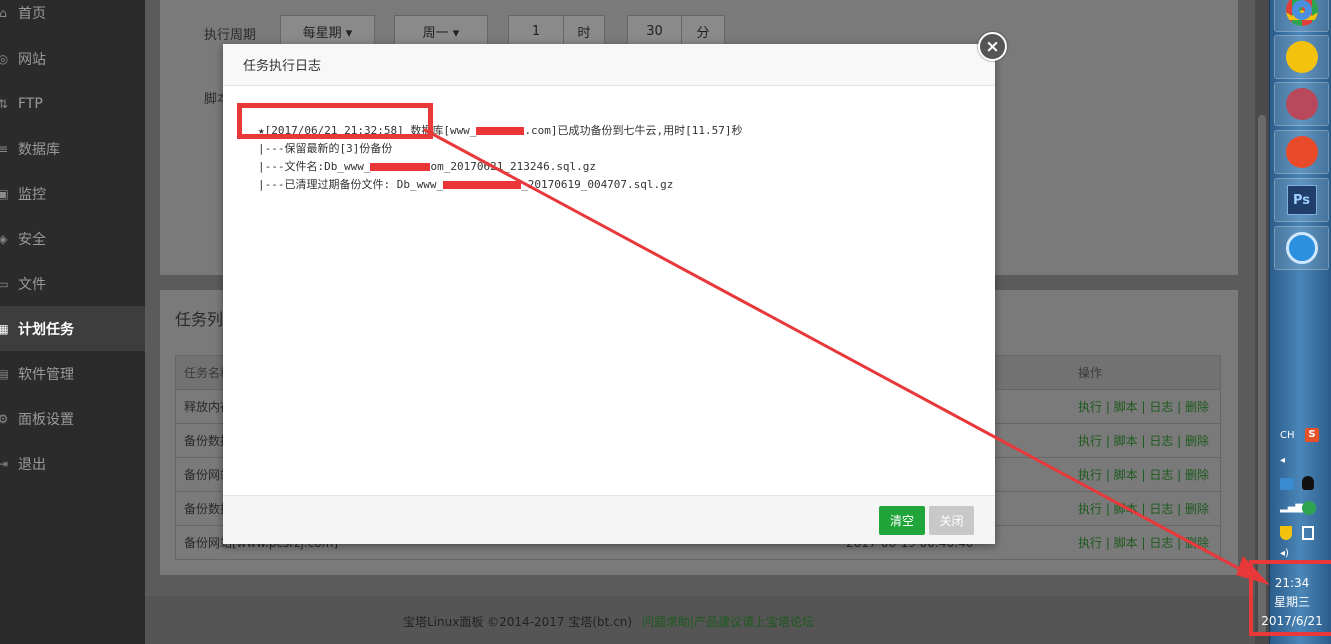 The height and width of the screenshot is (644, 1331). I want to click on header-ops: 操作, so click(1090, 373).